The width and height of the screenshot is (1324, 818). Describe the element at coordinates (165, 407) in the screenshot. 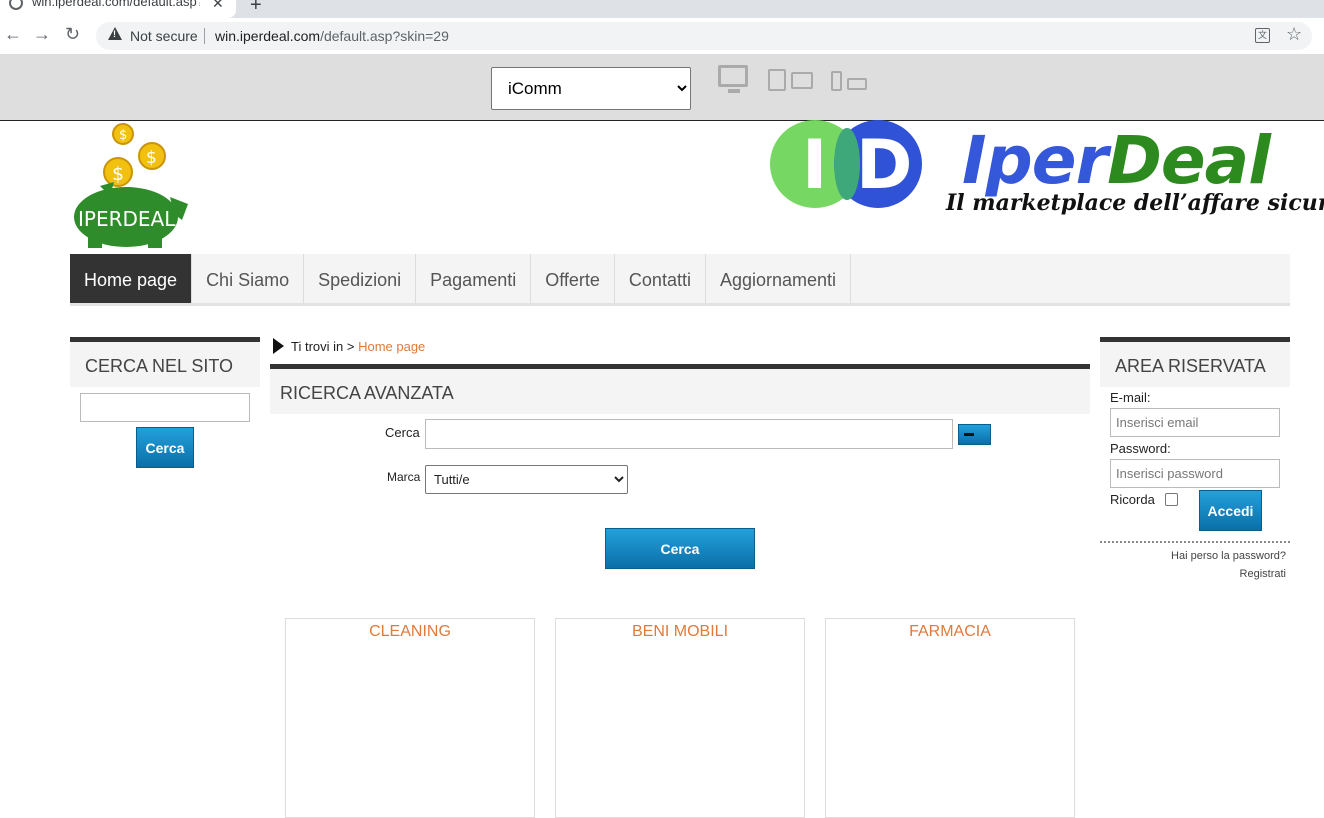

I see `site-search-input` at that location.